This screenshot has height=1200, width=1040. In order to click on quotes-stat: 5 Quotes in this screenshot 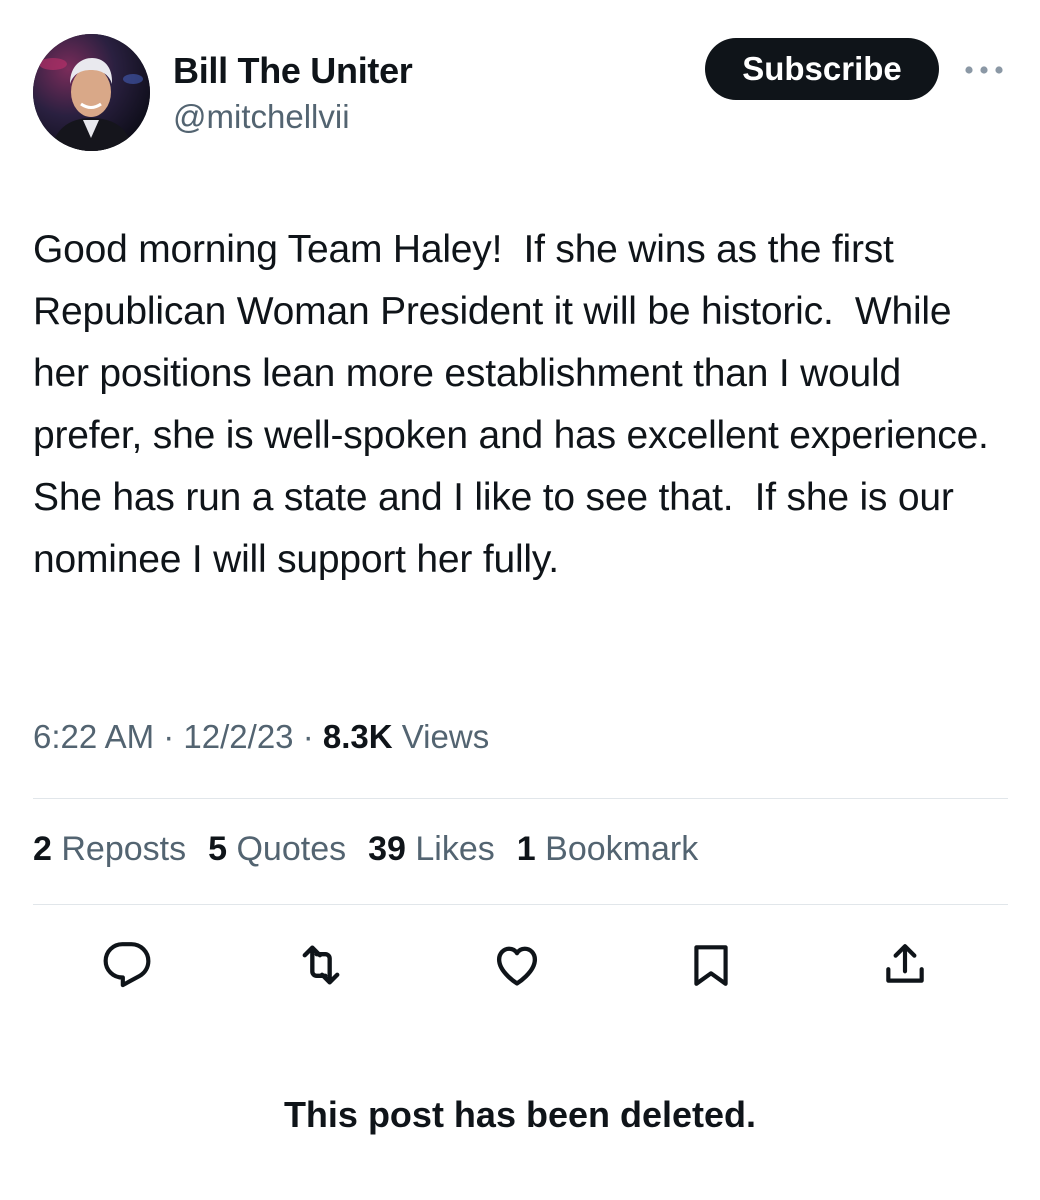, I will do `click(277, 849)`.